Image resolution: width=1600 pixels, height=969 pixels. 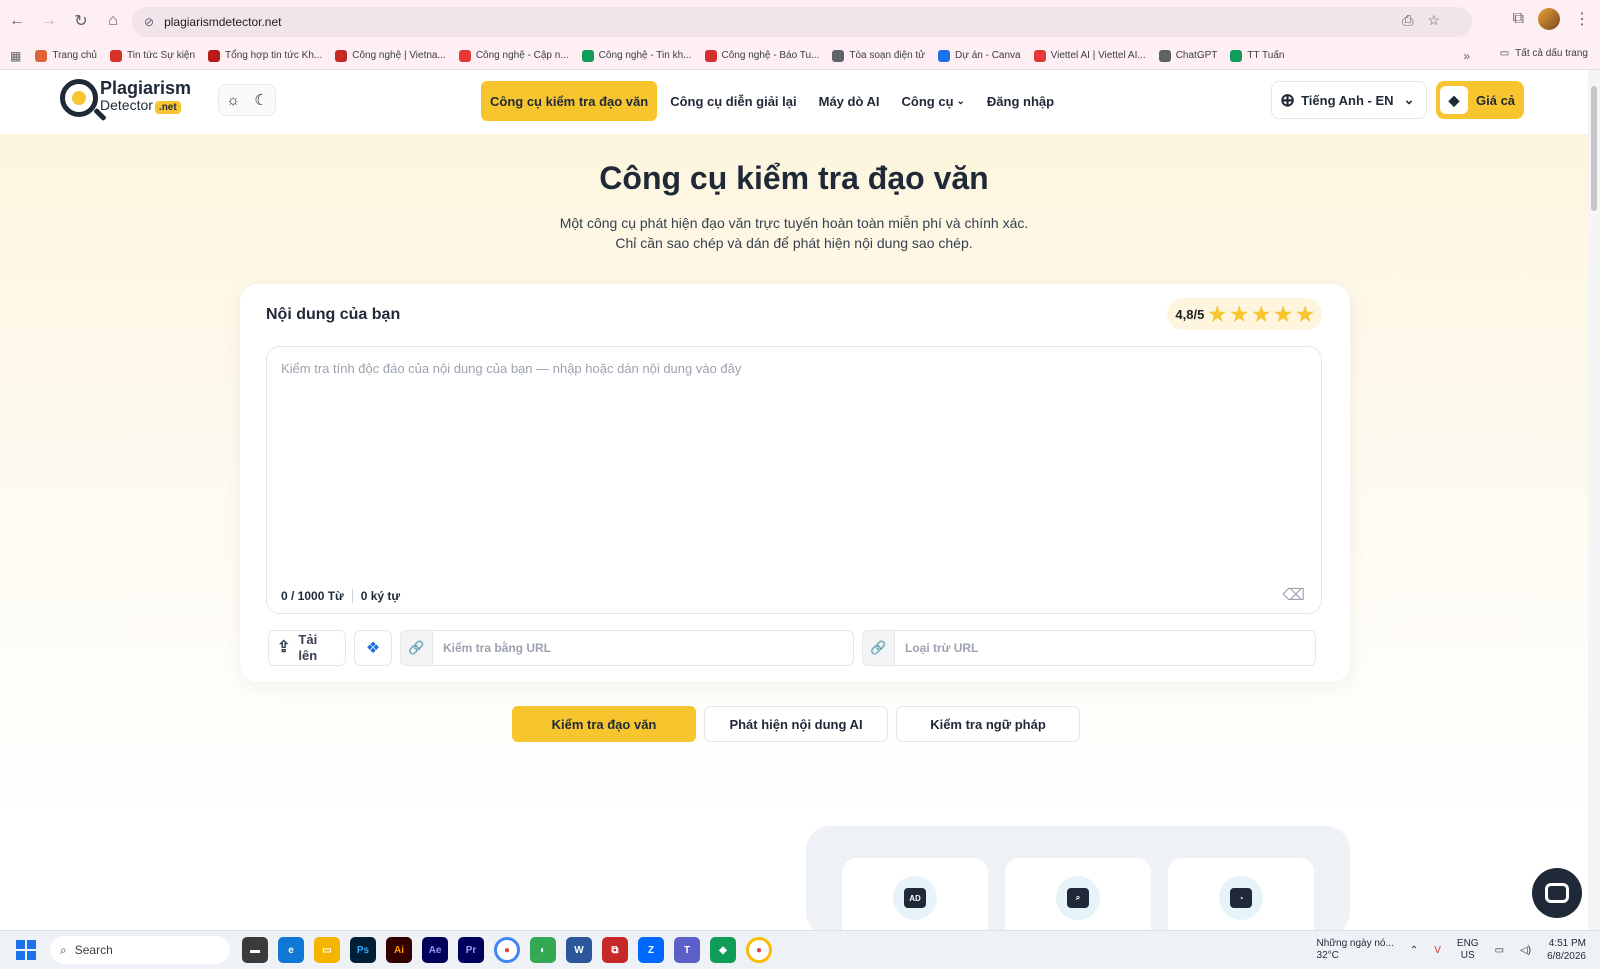 I want to click on chrome-active-icon: ●, so click(x=759, y=950).